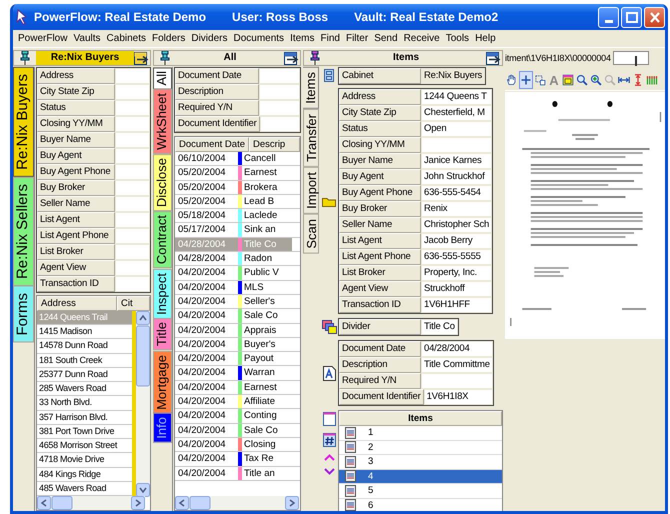 The width and height of the screenshot is (670, 514). What do you see at coordinates (485, 38) in the screenshot?
I see `menu-item: Help` at bounding box center [485, 38].